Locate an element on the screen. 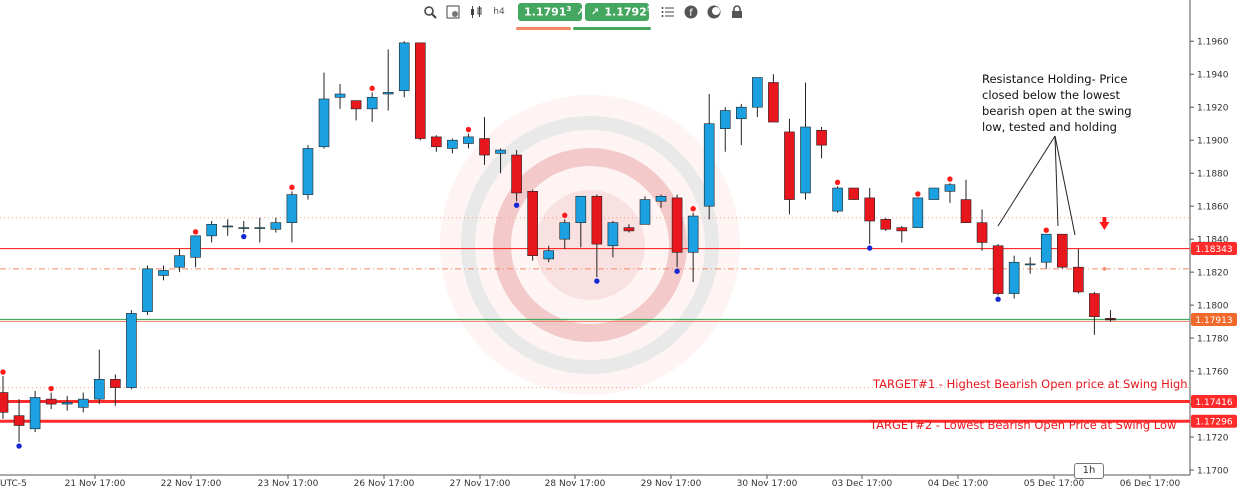  zoom-icon is located at coordinates (430, 12).